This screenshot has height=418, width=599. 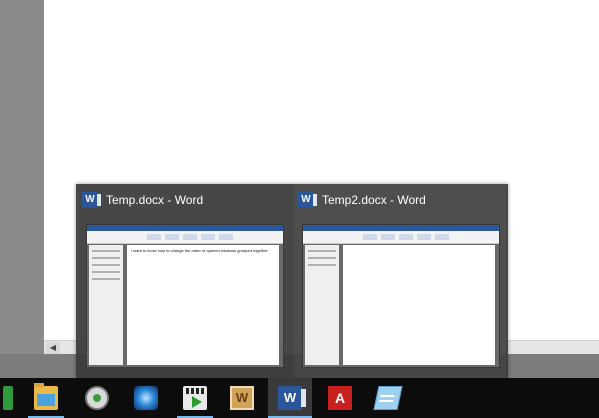 I want to click on sync-app-icon, so click(x=97, y=398).